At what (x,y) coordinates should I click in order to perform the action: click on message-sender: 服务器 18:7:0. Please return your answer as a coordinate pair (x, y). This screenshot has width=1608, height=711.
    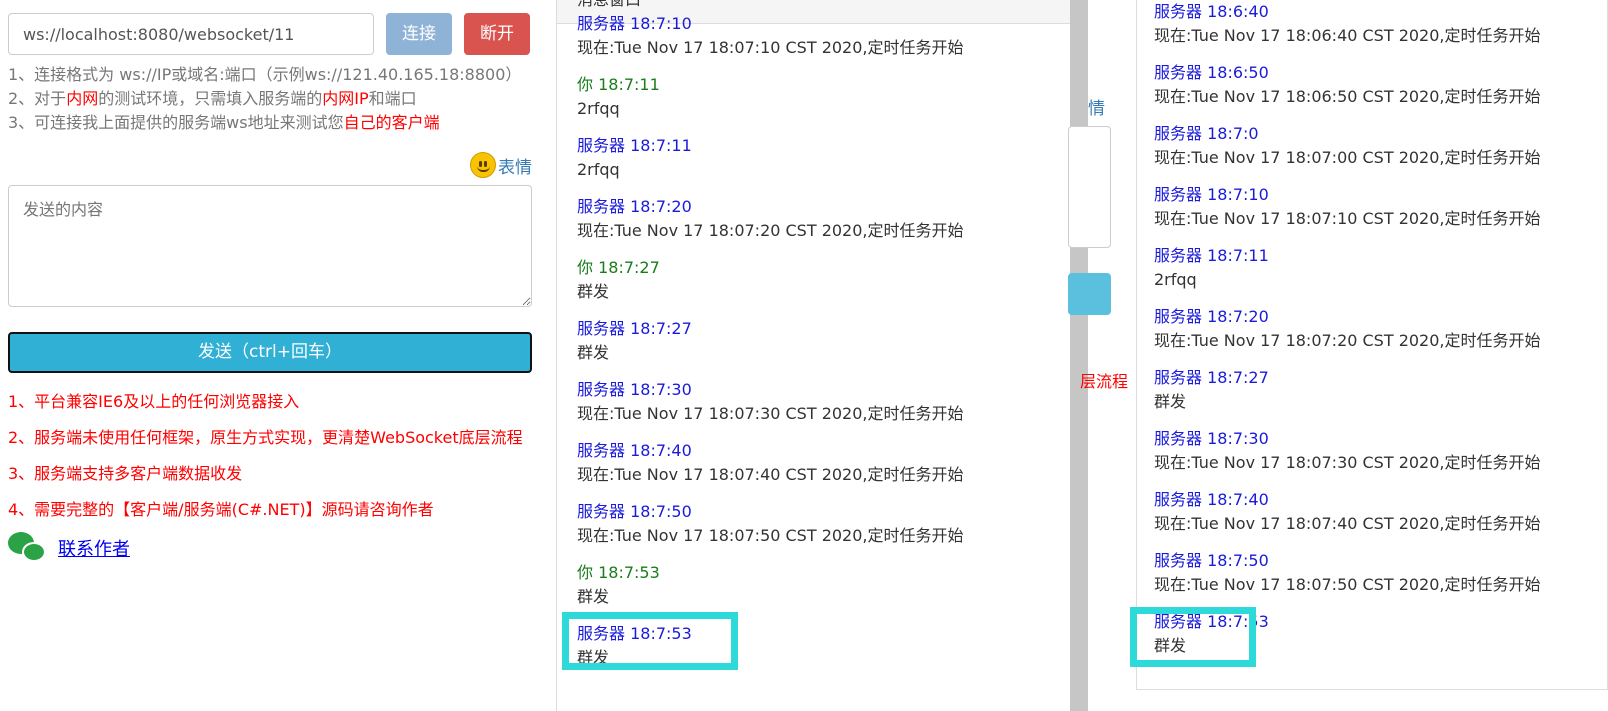
    Looking at the image, I should click on (1206, 133).